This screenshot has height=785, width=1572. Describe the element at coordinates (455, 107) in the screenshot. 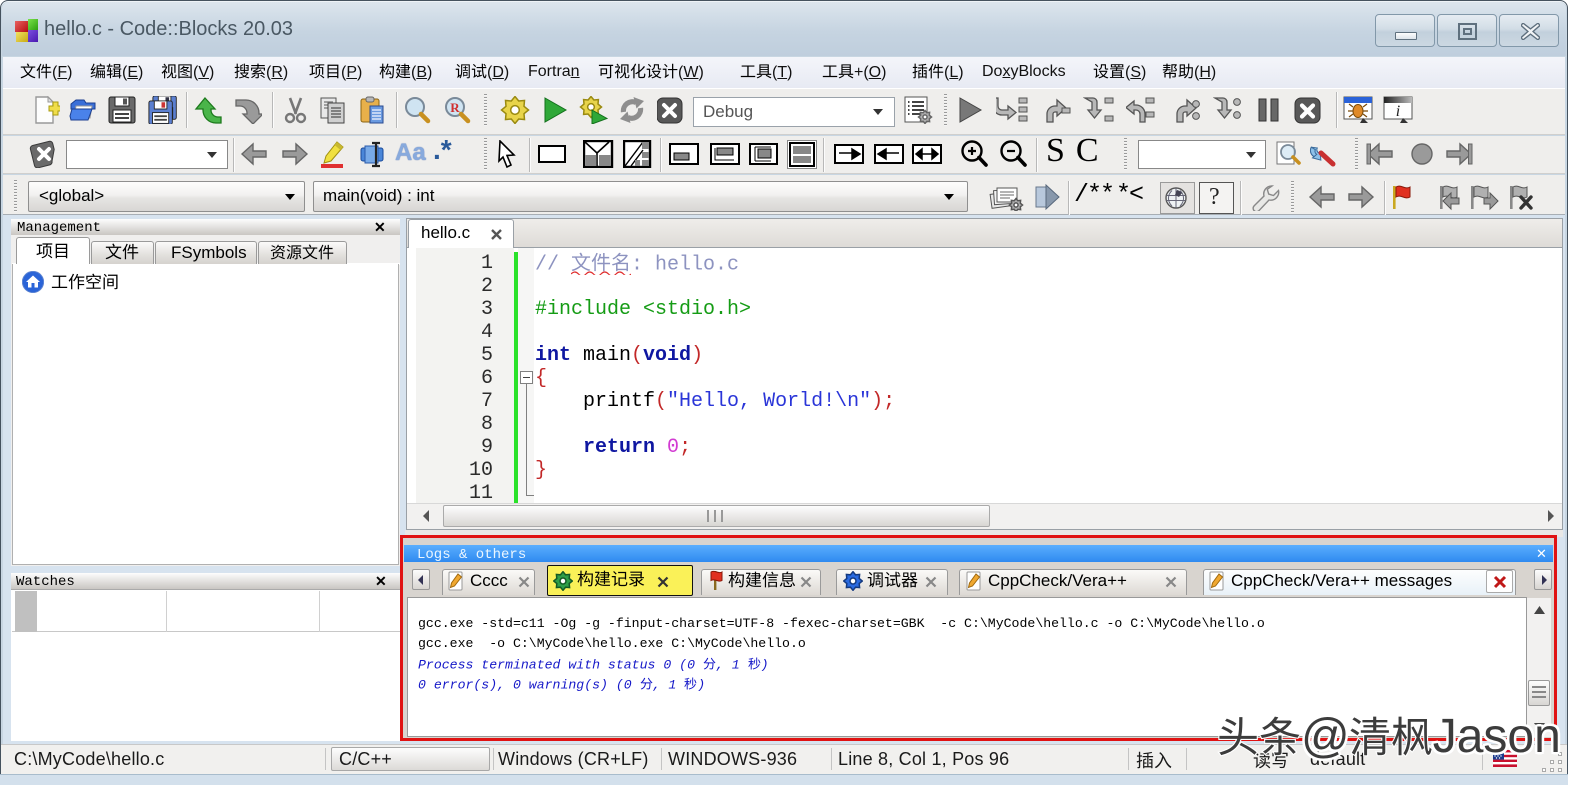

I see `svg-text: R` at that location.